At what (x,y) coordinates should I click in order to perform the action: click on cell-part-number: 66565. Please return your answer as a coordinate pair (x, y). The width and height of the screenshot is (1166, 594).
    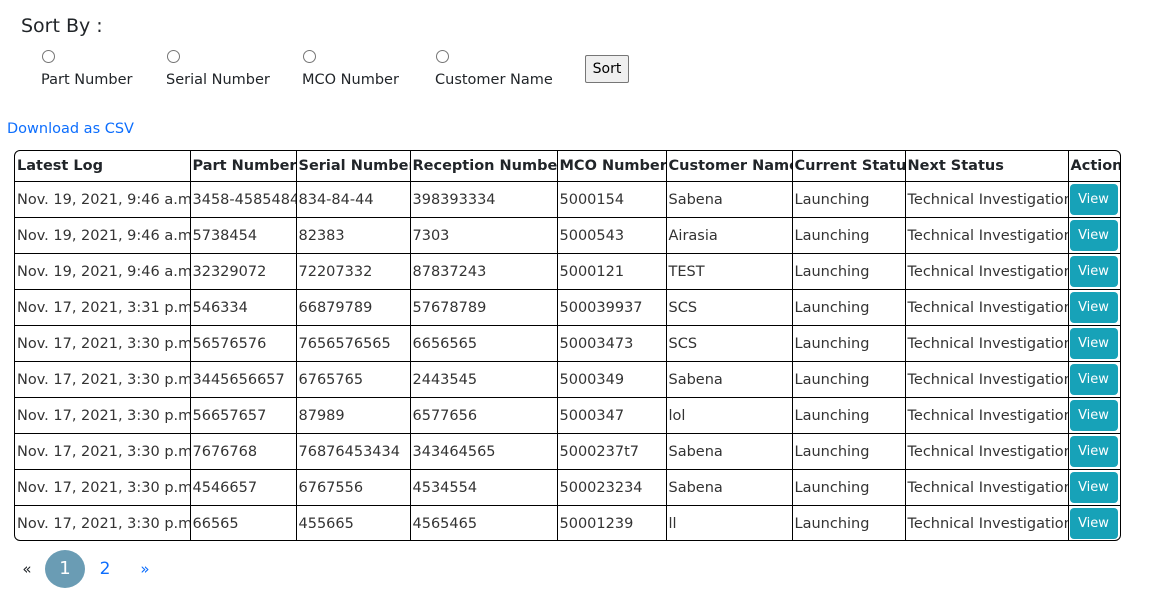
    Looking at the image, I should click on (243, 522).